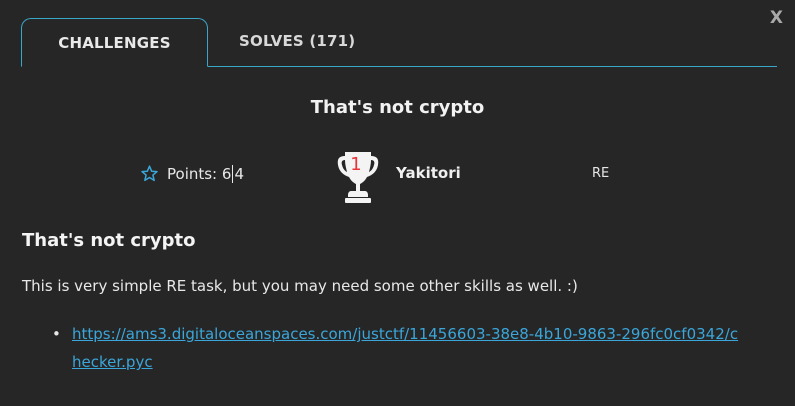 This screenshot has width=795, height=406. I want to click on points-value: 4, so click(239, 173).